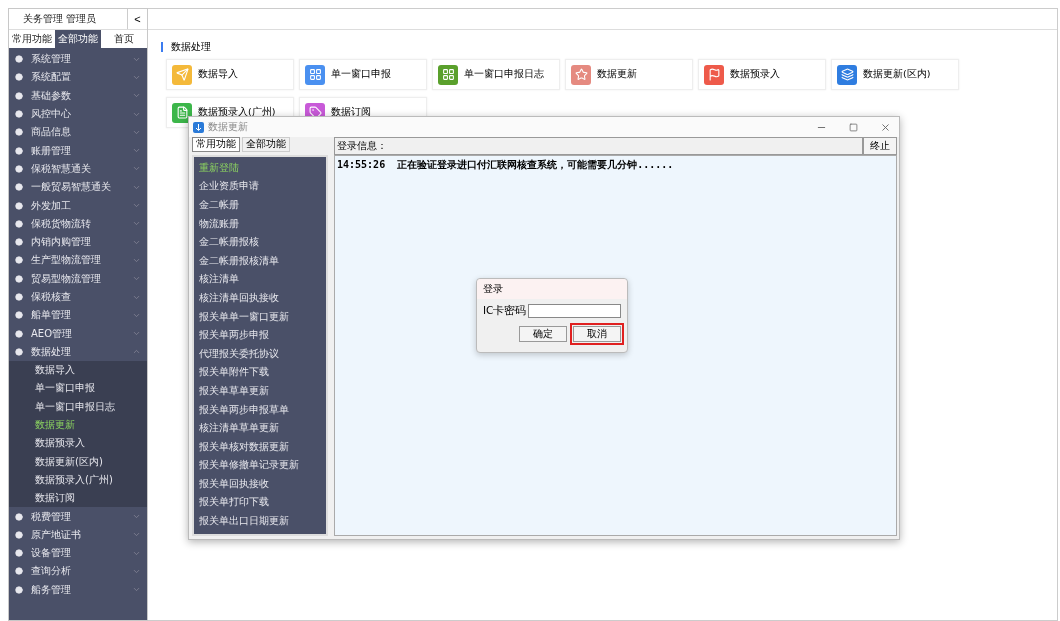 The image size is (1060, 621). I want to click on menu-icon, so click(19, 297).